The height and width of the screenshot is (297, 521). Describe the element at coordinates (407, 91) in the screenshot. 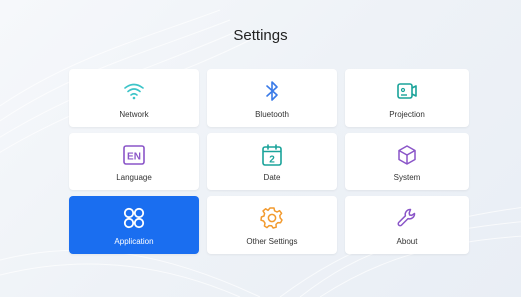

I see `projection-icon` at that location.